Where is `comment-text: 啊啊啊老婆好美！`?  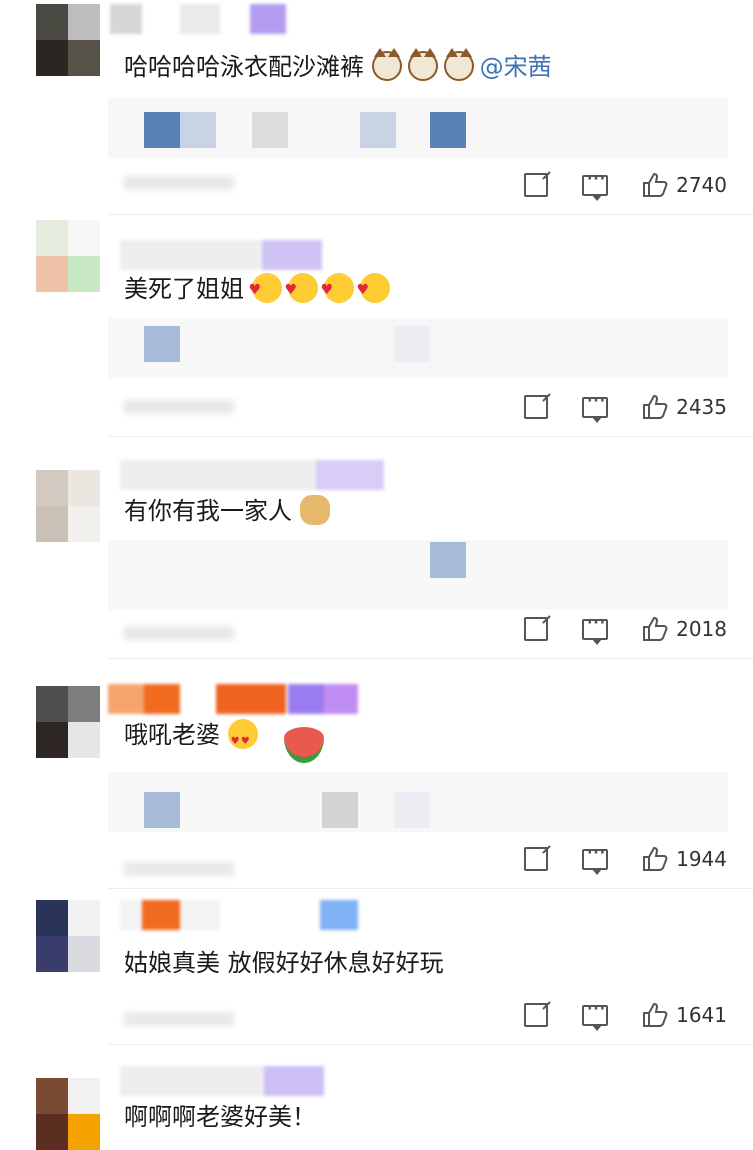
comment-text: 啊啊啊老婆好美！ is located at coordinates (220, 1117).